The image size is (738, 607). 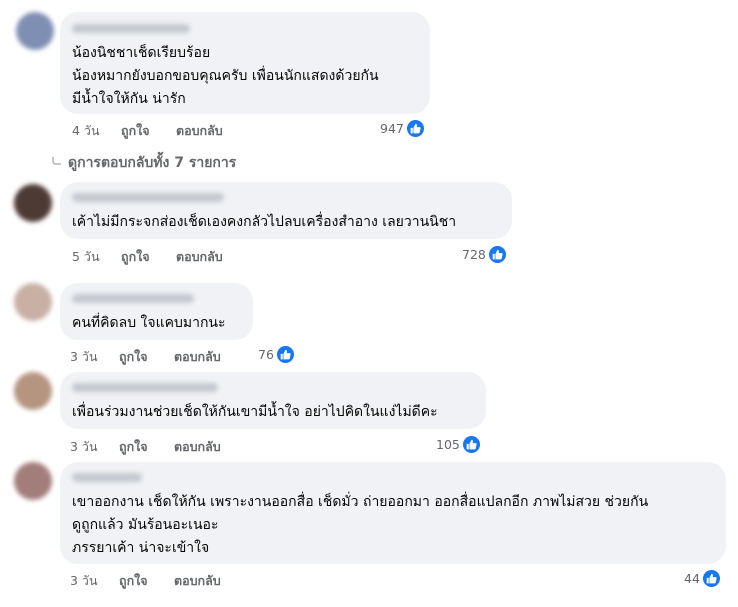 I want to click on reaction-number: 76, so click(x=266, y=354).